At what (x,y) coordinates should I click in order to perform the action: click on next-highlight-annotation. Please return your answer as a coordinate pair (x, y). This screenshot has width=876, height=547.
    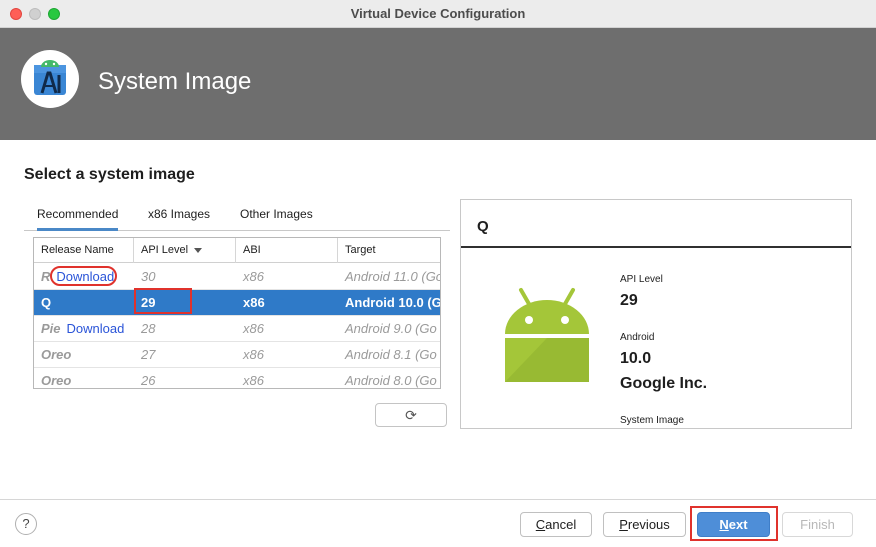
    Looking at the image, I should click on (734, 523).